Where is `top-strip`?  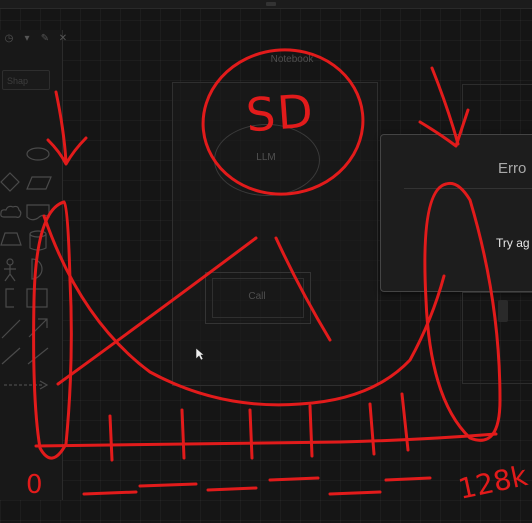 top-strip is located at coordinates (266, 4).